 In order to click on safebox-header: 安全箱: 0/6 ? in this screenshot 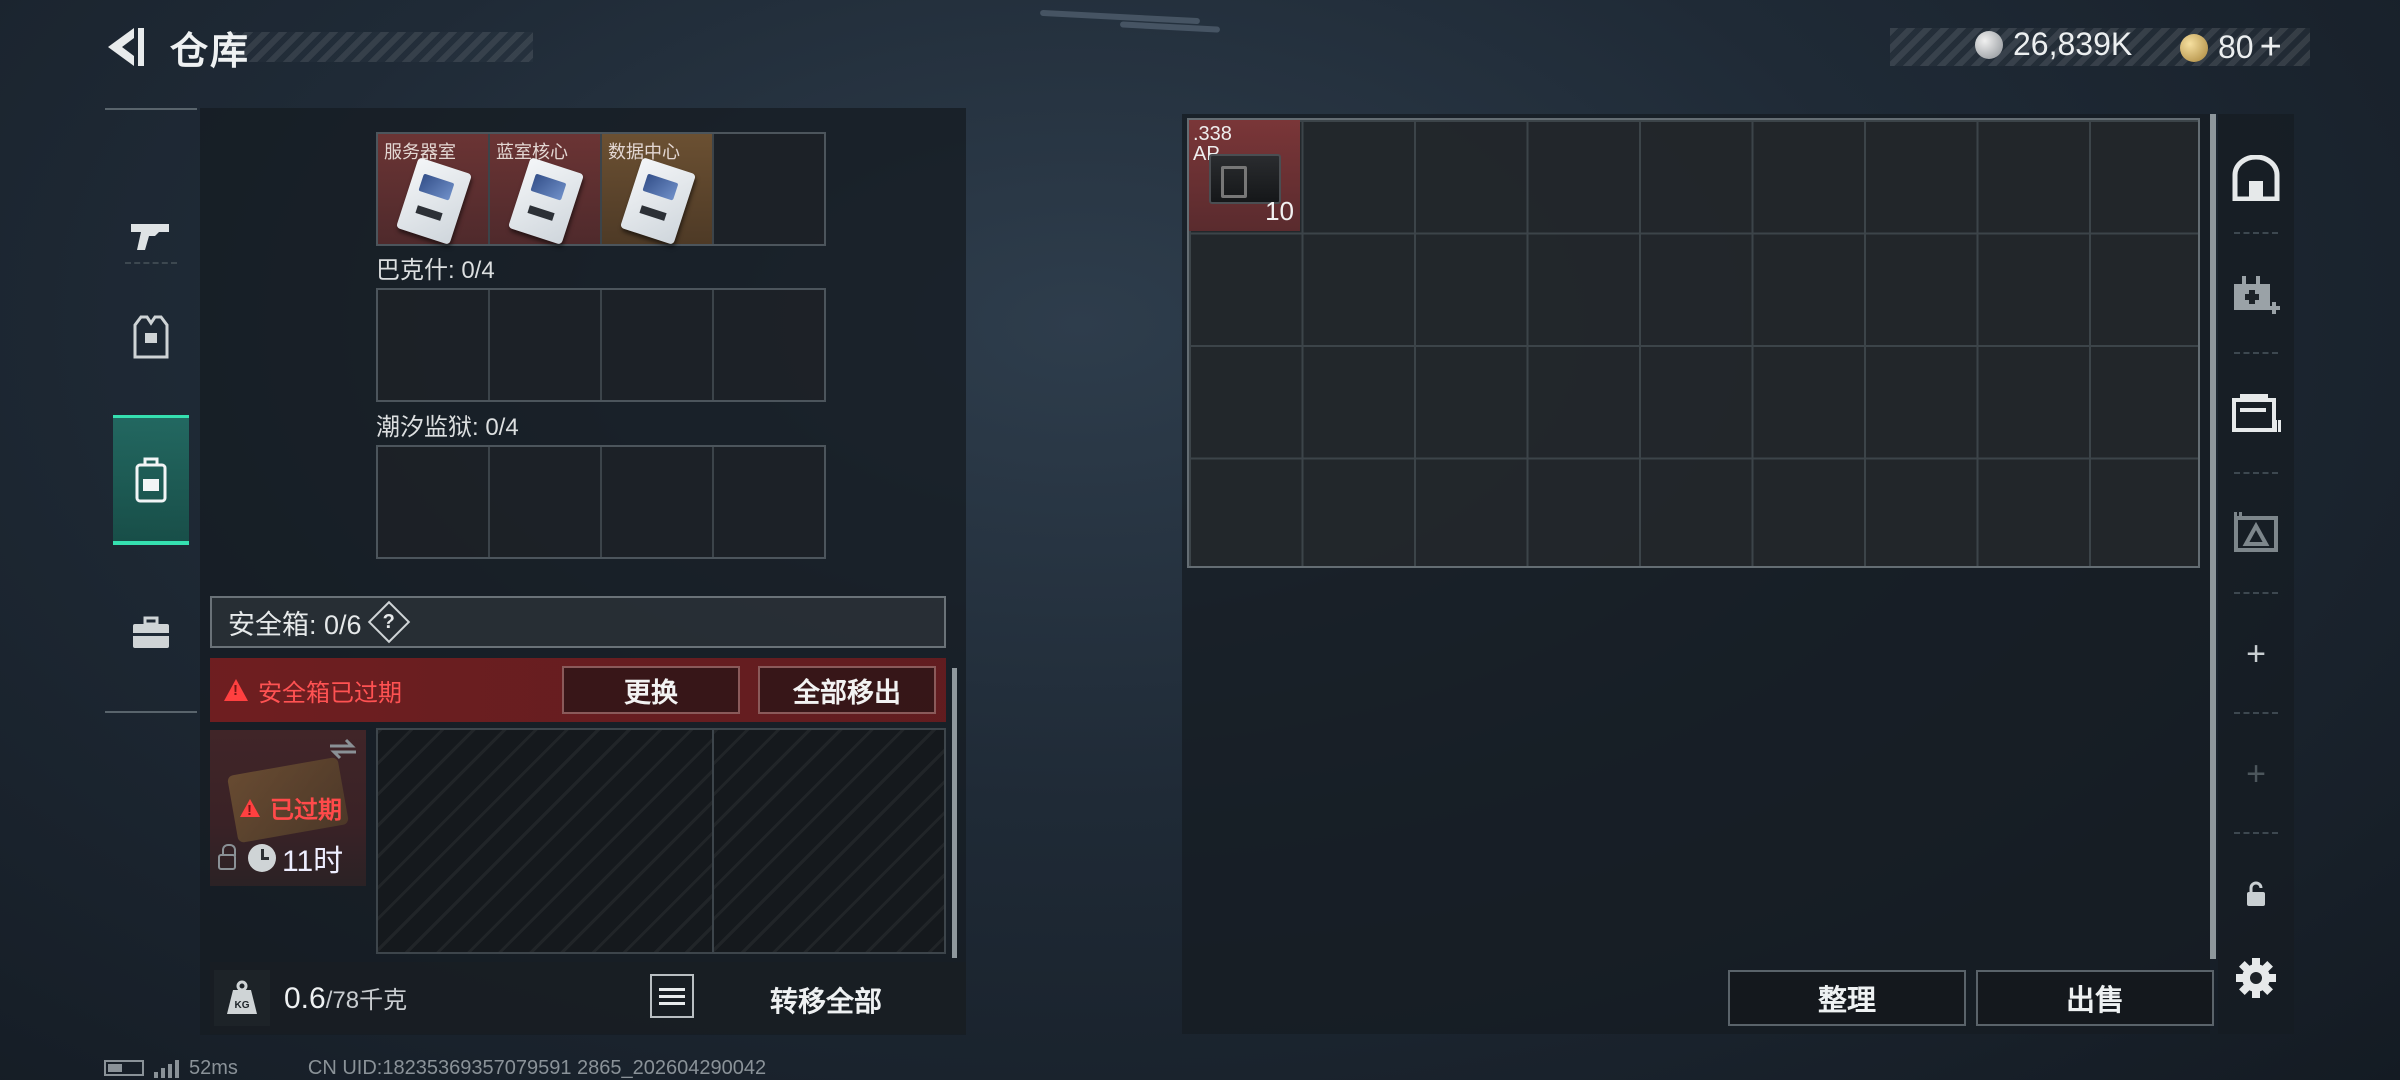, I will do `click(578, 622)`.